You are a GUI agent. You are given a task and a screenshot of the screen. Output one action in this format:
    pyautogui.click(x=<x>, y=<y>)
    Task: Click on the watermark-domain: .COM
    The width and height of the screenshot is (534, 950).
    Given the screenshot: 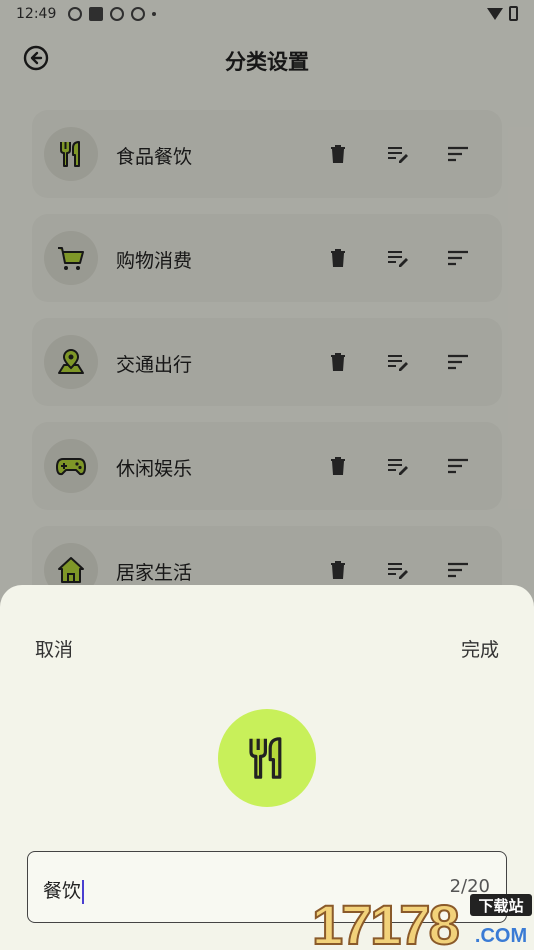 What is the action you would take?
    pyautogui.click(x=501, y=936)
    